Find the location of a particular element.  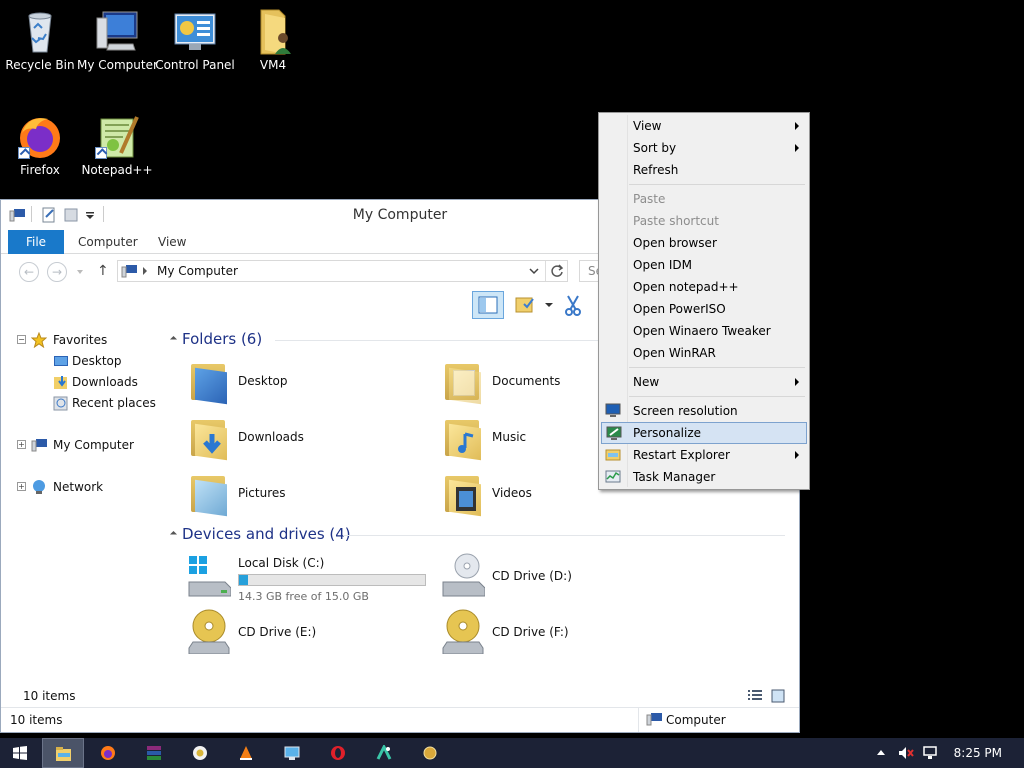

preview-pane-button is located at coordinates (488, 305).